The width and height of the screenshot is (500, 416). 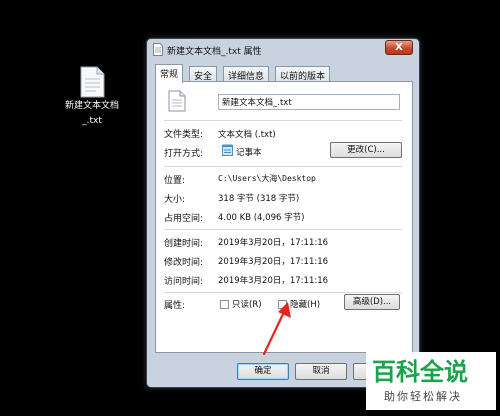 What do you see at coordinates (246, 74) in the screenshot?
I see `tab-details: 详细信息` at bounding box center [246, 74].